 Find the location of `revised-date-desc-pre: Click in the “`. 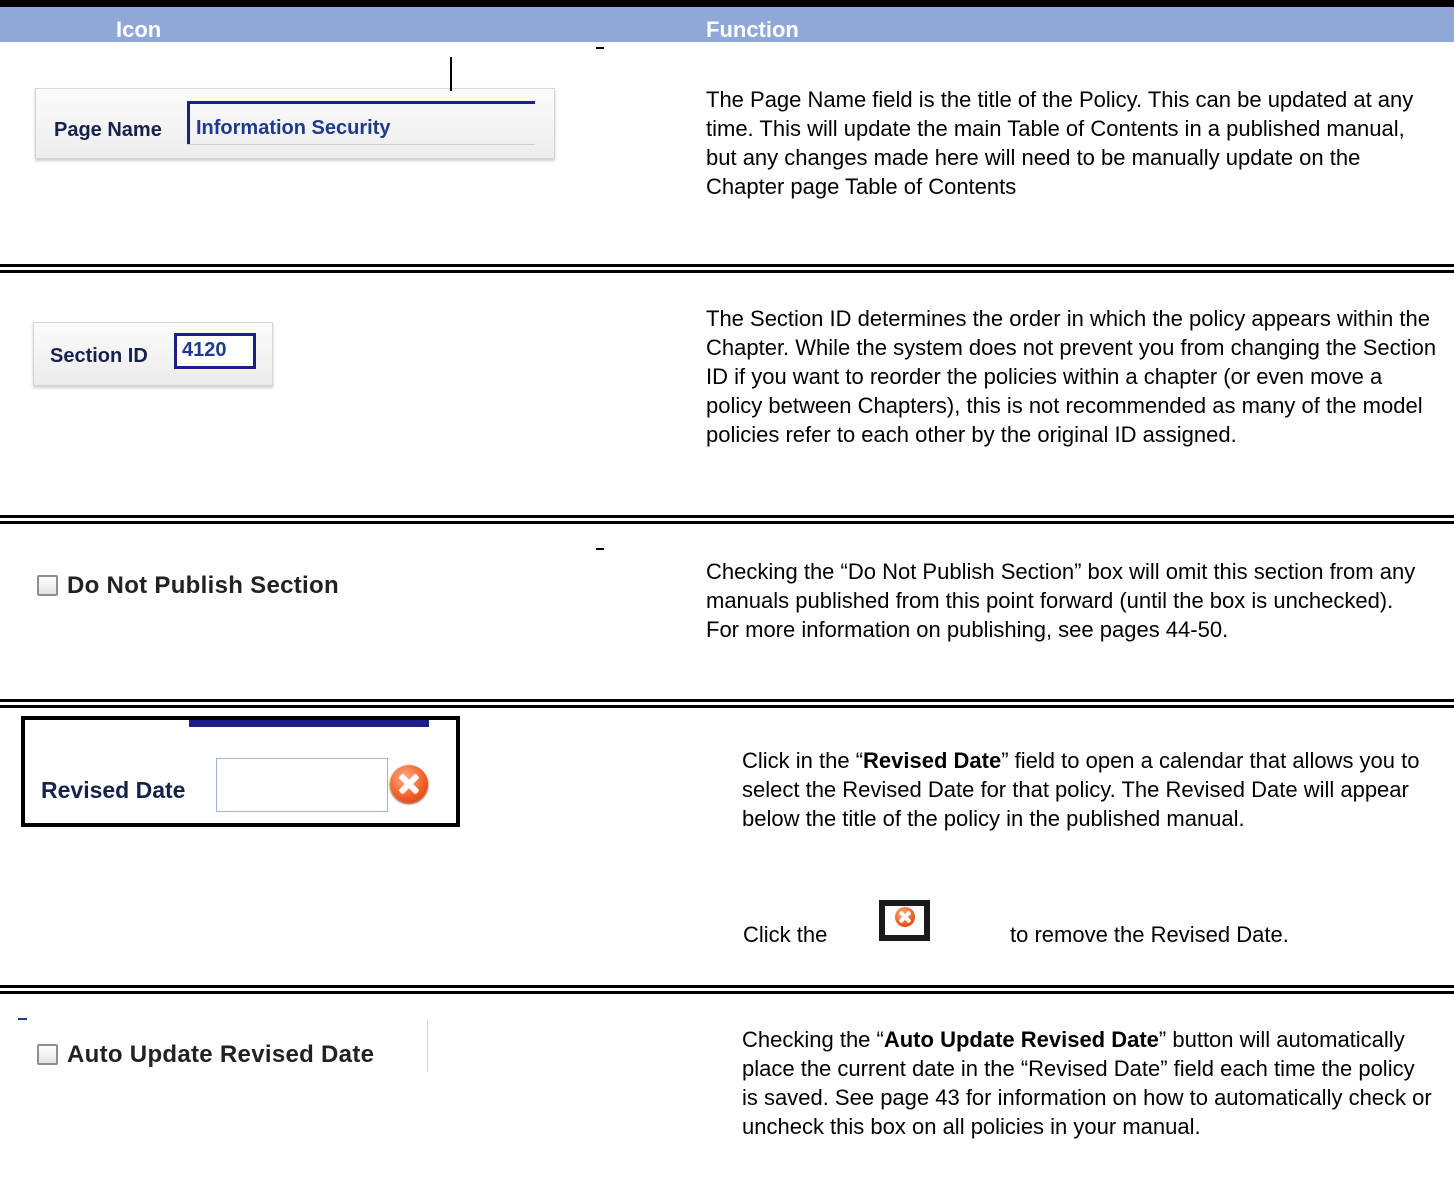

revised-date-desc-pre: Click in the “ is located at coordinates (803, 760).